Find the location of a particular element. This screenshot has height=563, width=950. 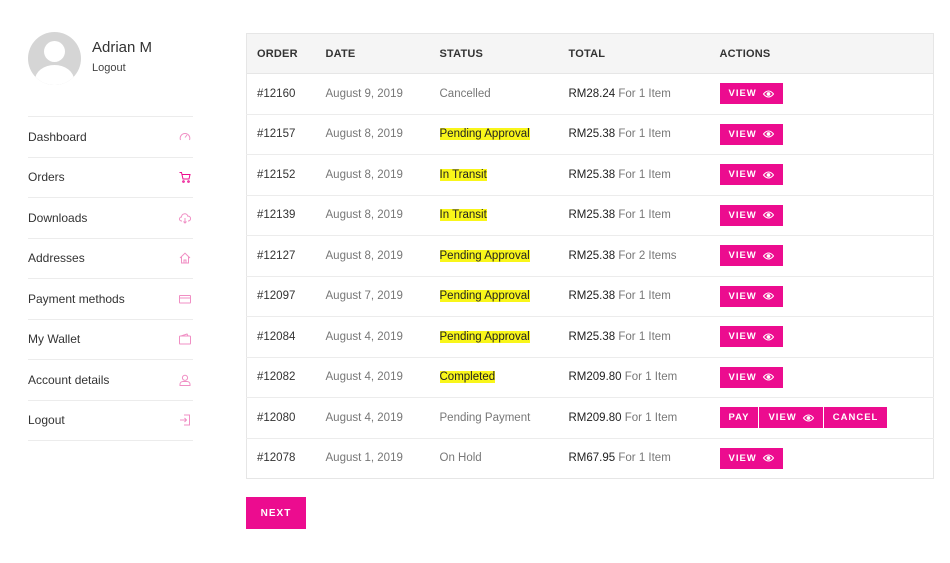

avatar is located at coordinates (54, 58).